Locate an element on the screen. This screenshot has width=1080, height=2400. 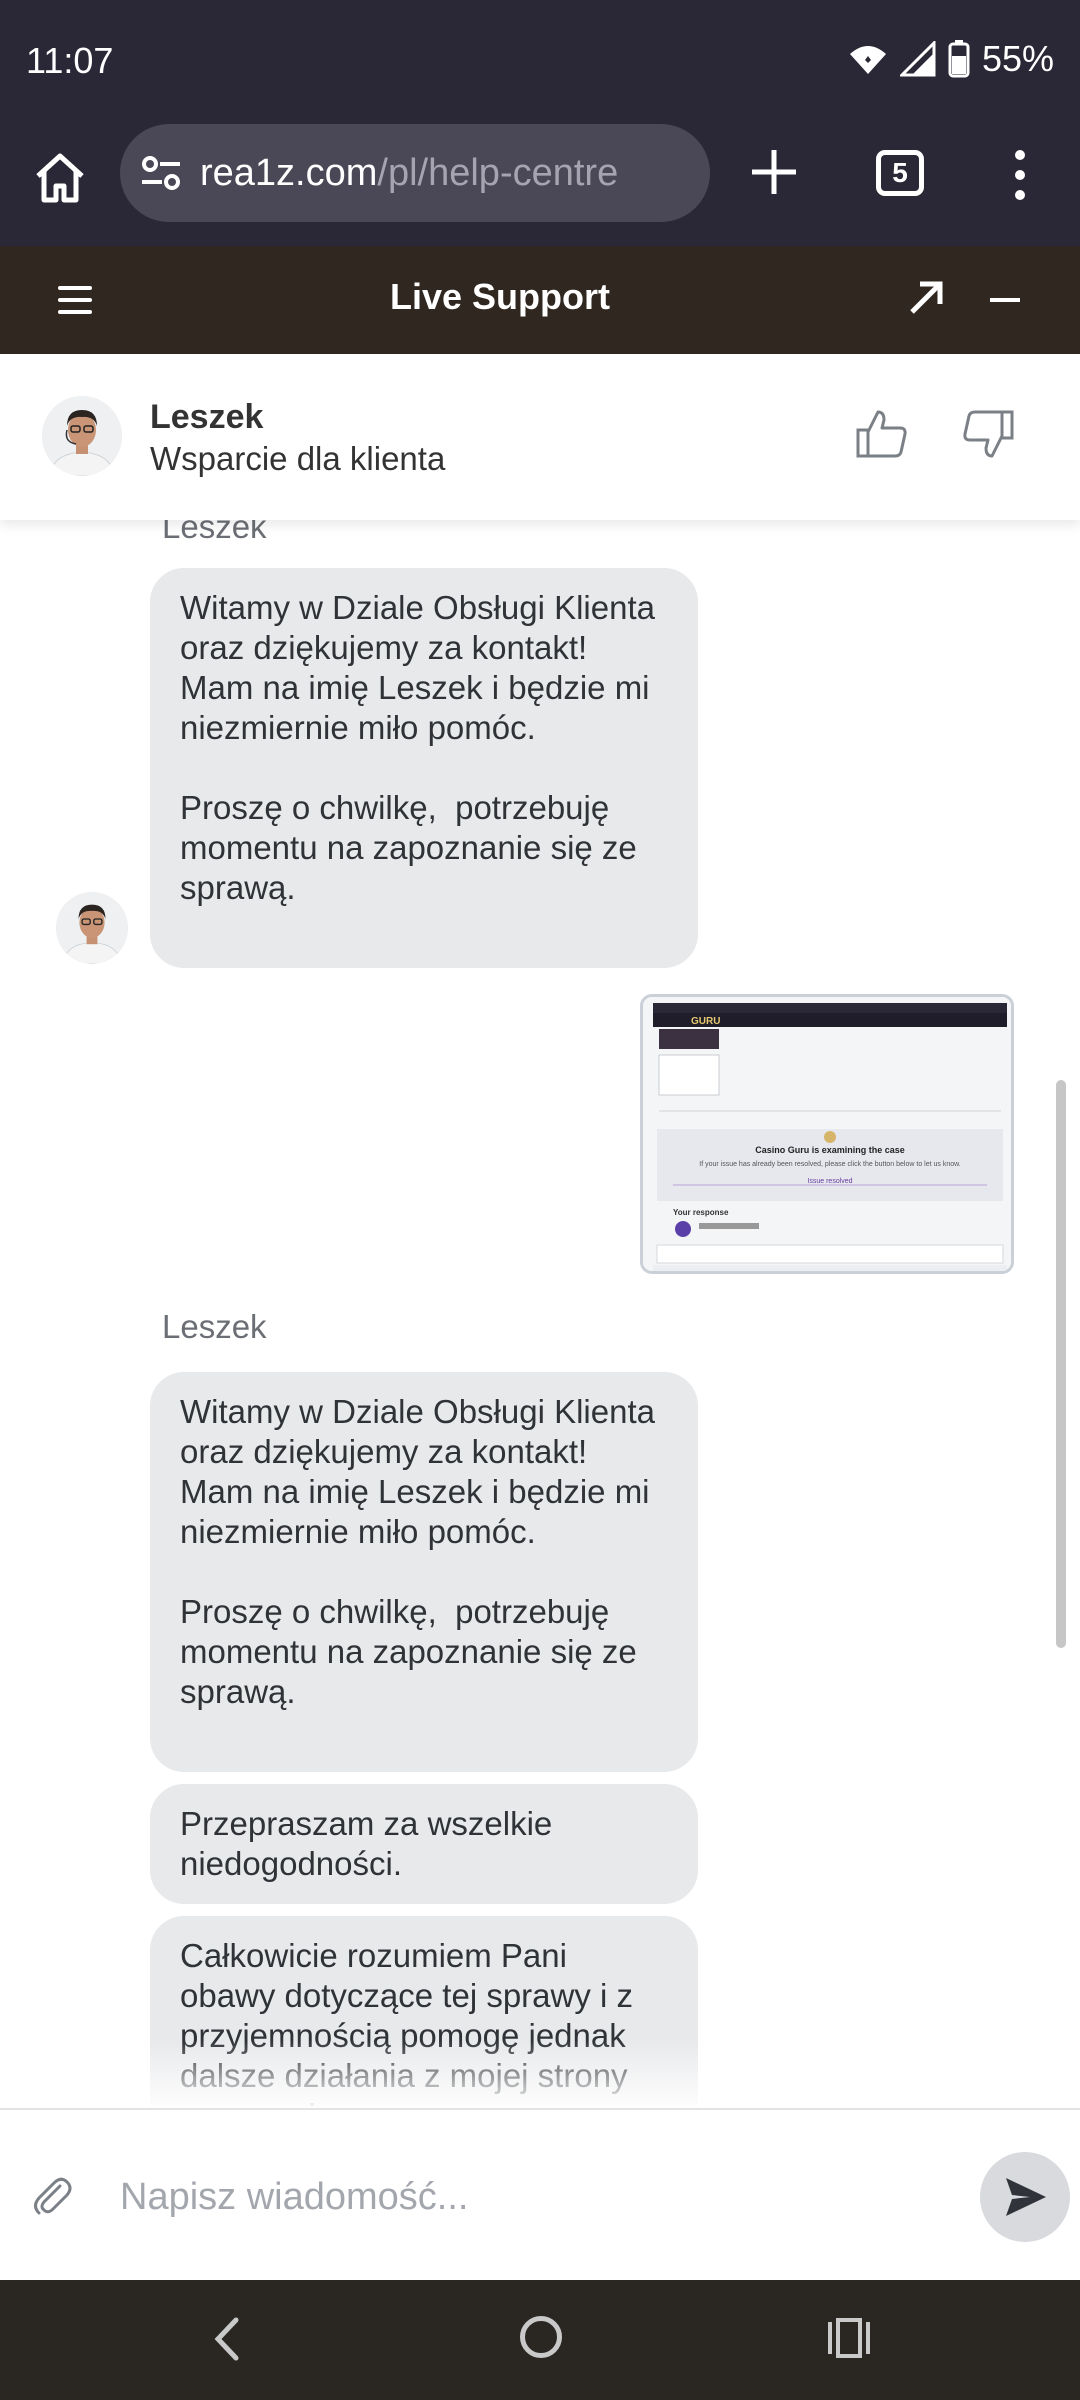
thumb-response-label: Your response is located at coordinates (701, 1212).